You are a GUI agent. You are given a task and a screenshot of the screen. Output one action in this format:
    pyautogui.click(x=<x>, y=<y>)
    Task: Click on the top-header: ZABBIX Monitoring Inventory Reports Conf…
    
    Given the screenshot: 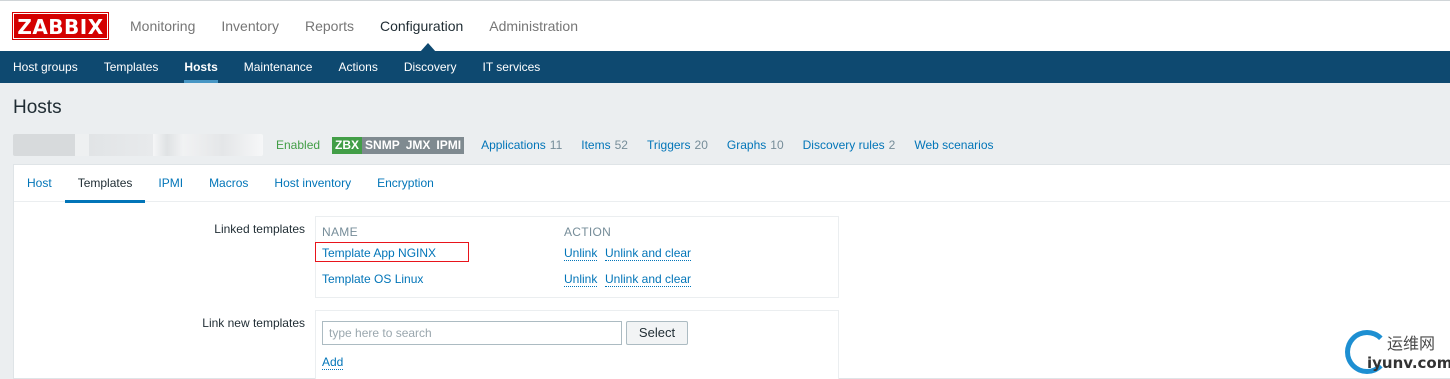 What is the action you would take?
    pyautogui.click(x=725, y=26)
    